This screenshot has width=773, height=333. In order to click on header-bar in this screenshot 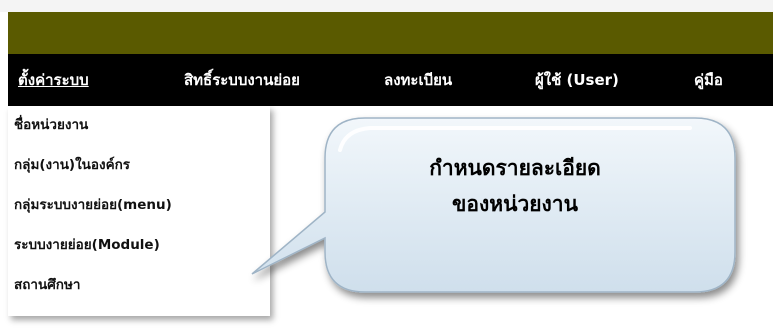, I will do `click(390, 33)`.